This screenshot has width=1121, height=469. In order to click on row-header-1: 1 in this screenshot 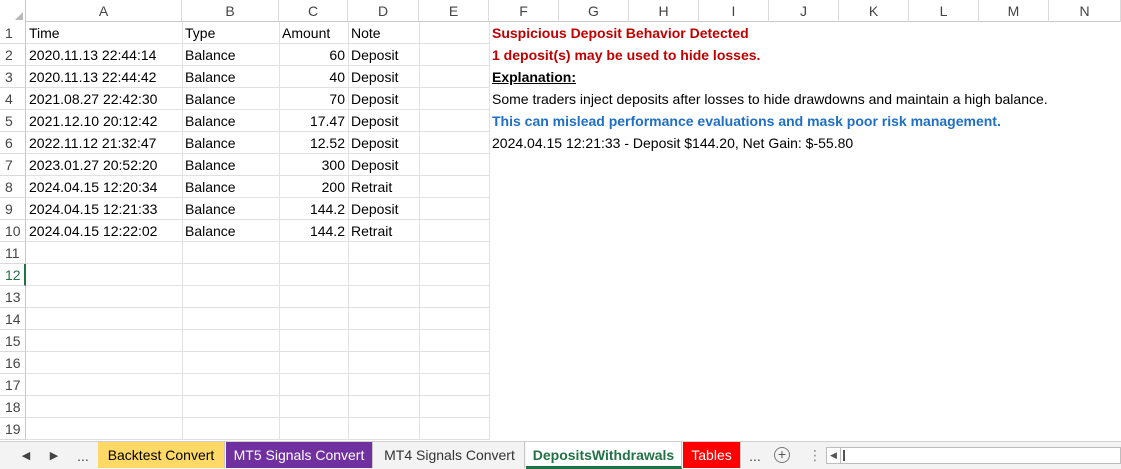, I will do `click(13, 33)`.